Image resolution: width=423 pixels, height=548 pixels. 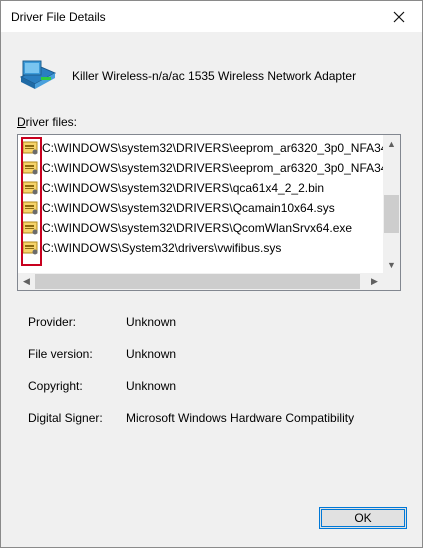 I want to click on scroll-down-button: ▼, so click(x=391, y=264).